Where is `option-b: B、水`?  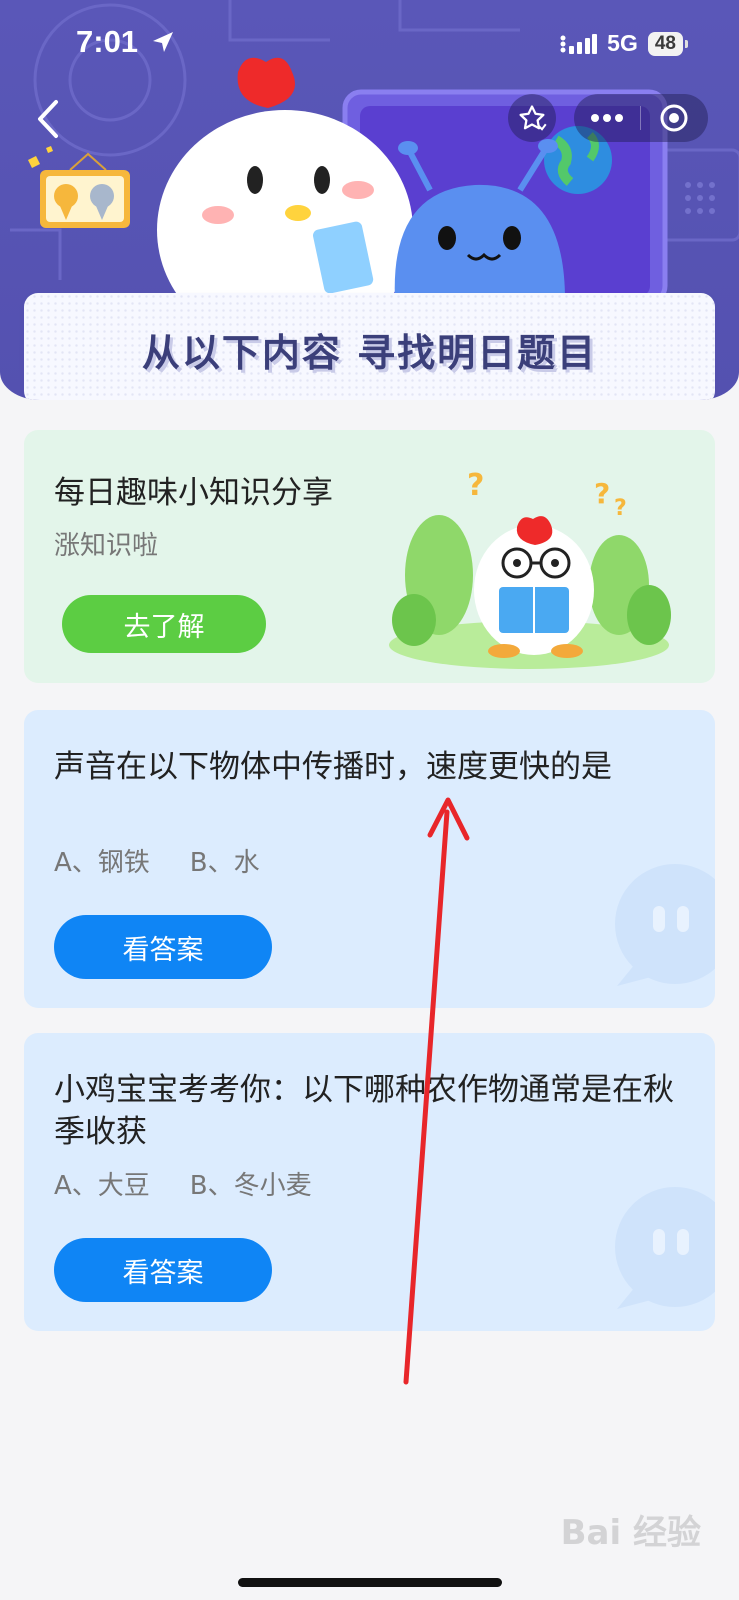
option-b: B、水 is located at coordinates (224, 863).